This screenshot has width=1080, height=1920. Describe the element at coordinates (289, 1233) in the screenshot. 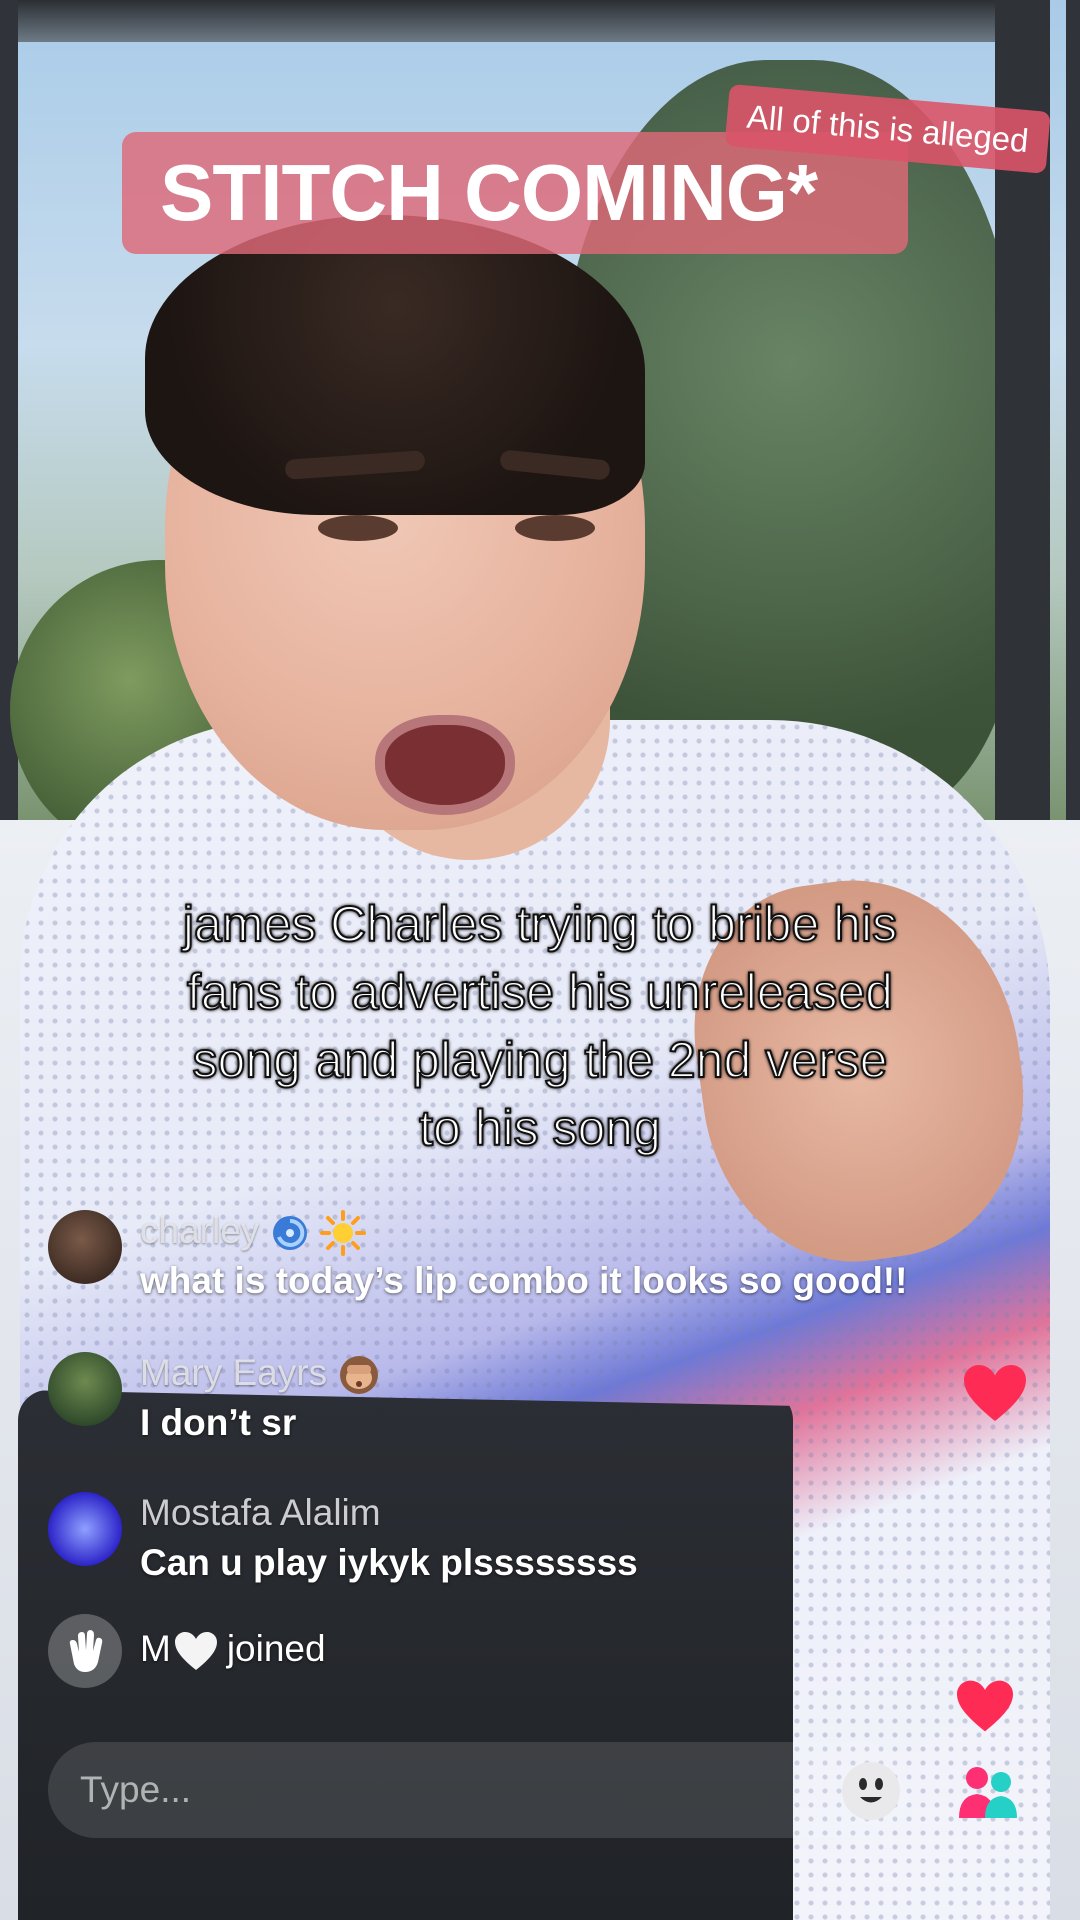

I see `cyclone-icon` at that location.